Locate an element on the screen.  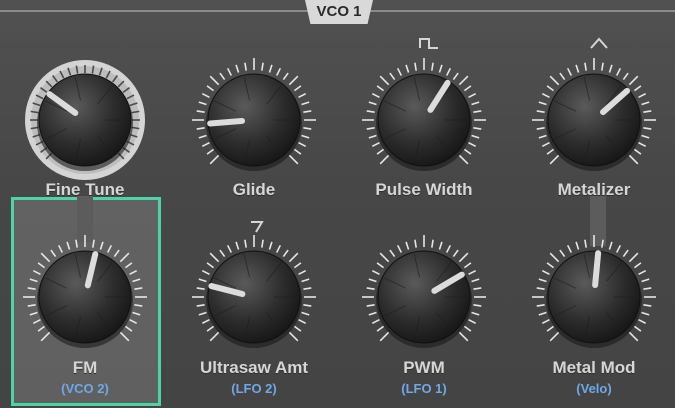
fm-mod-source: (VCO 2) is located at coordinates (85, 388).